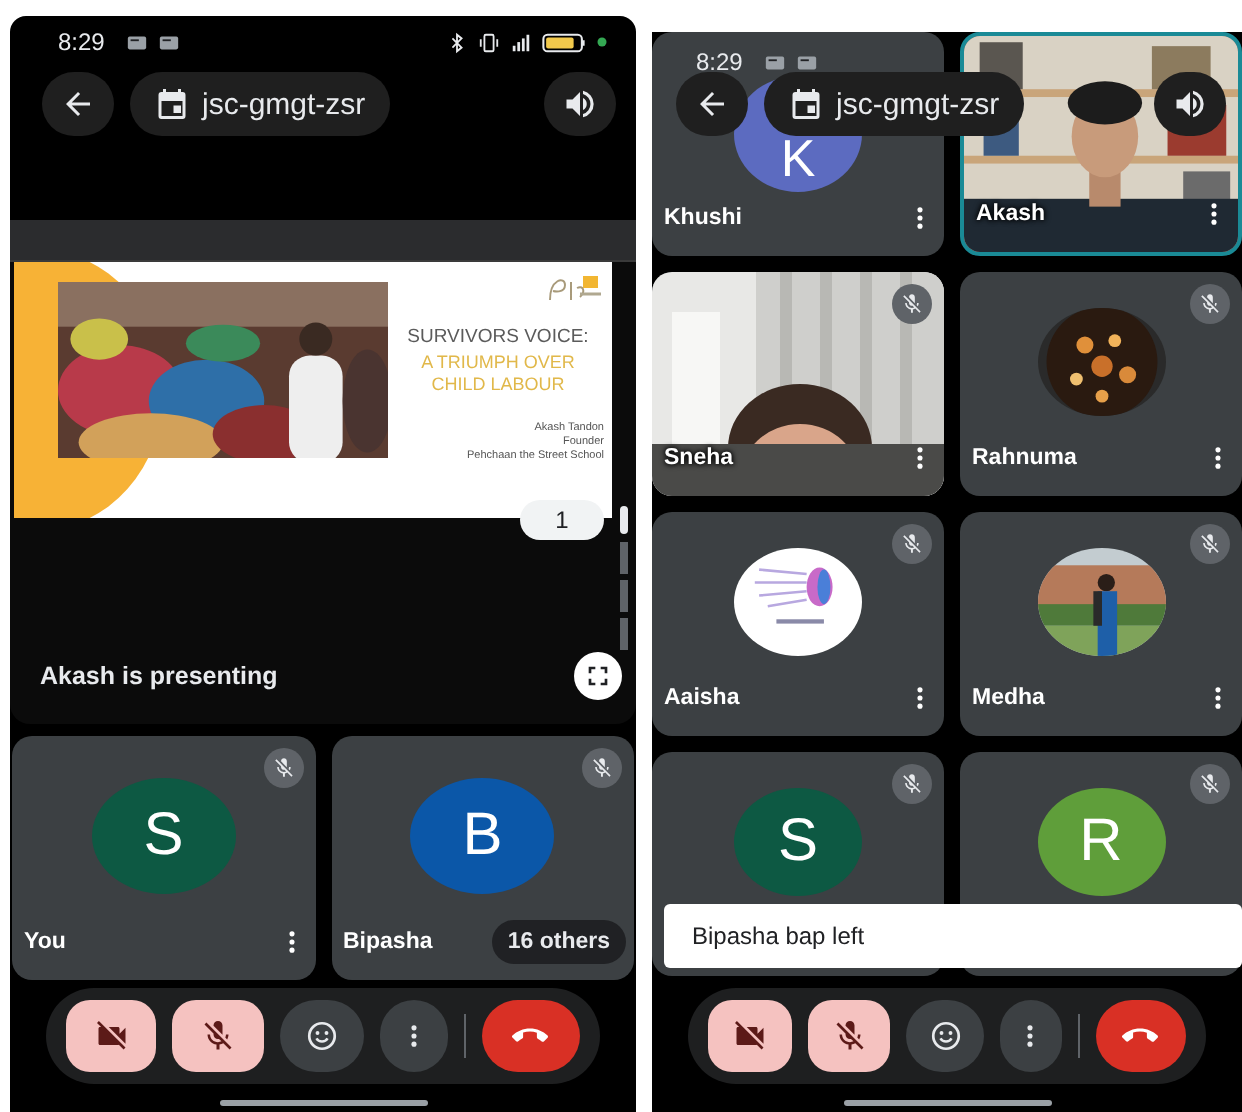  What do you see at coordinates (489, 42) in the screenshot?
I see `vibrate-icon` at bounding box center [489, 42].